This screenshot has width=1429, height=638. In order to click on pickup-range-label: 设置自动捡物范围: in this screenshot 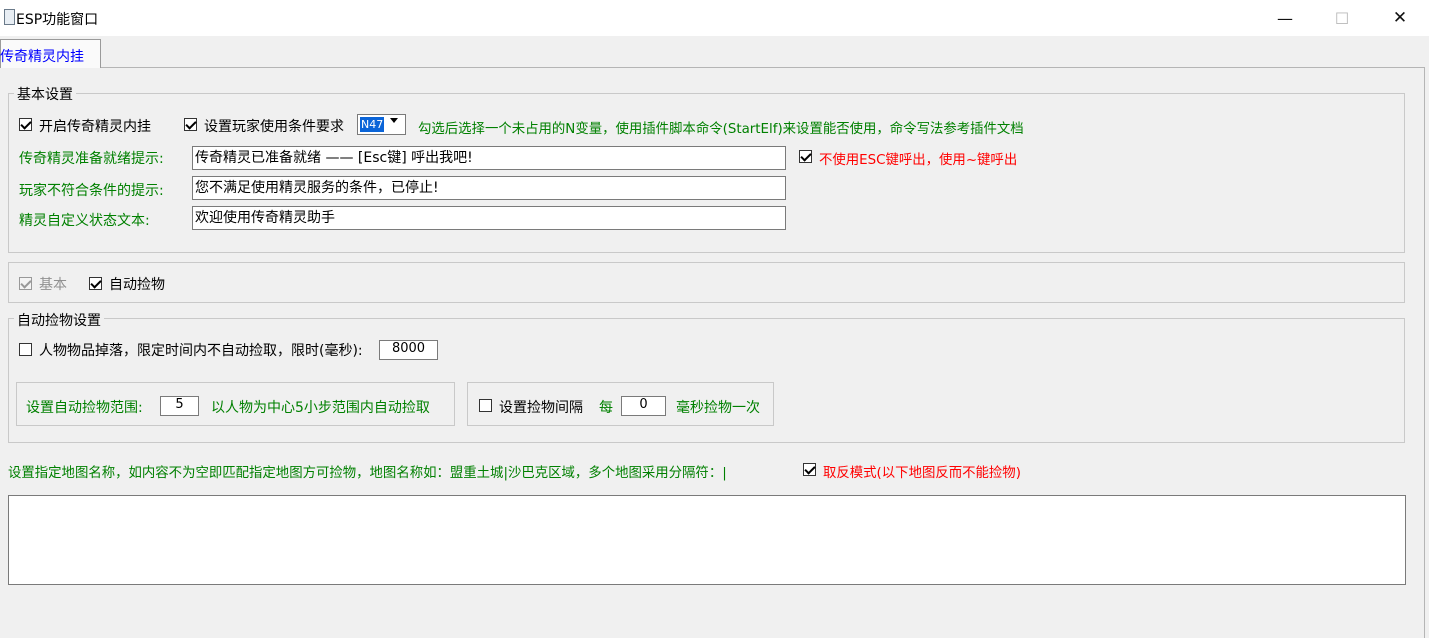, I will do `click(84, 408)`.